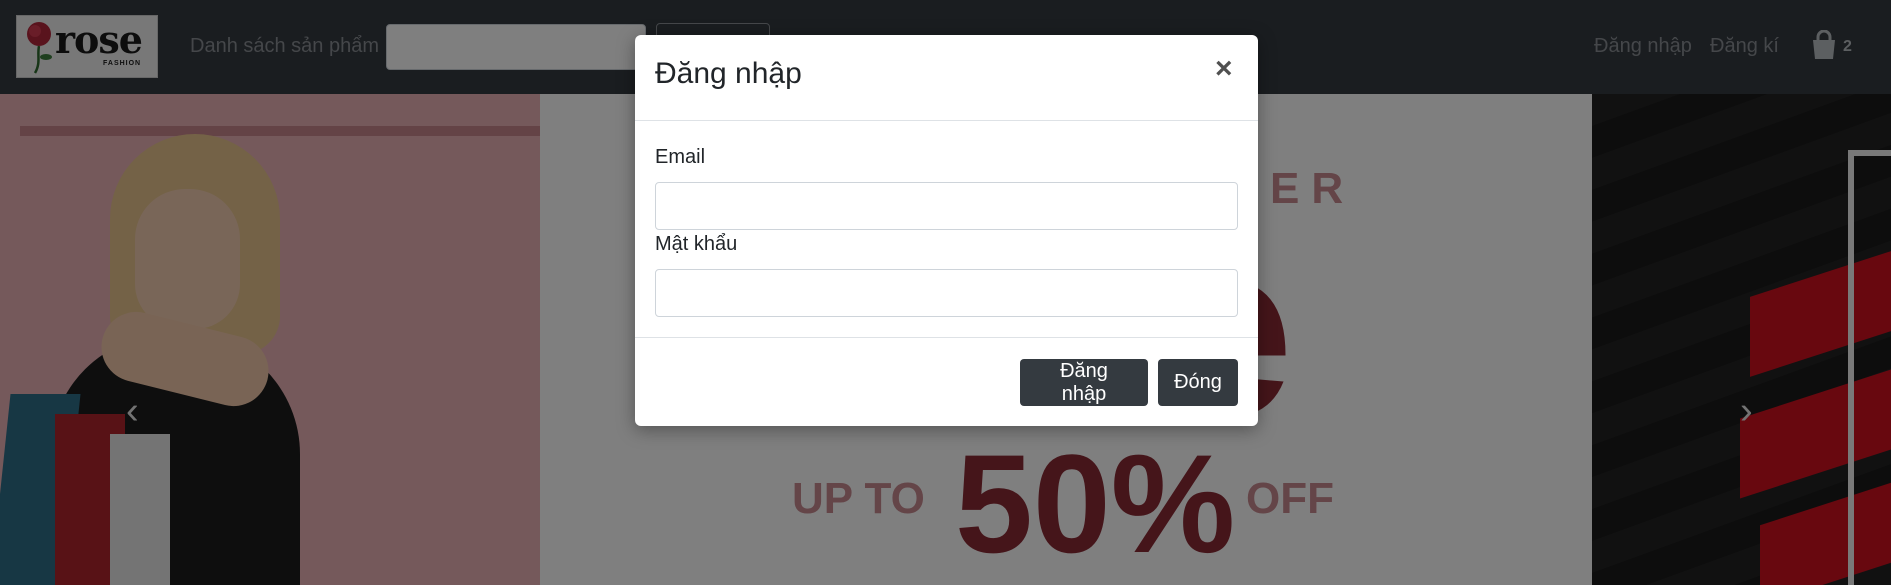 This screenshot has height=585, width=1891. Describe the element at coordinates (680, 157) in the screenshot. I see `email-label: Email` at that location.